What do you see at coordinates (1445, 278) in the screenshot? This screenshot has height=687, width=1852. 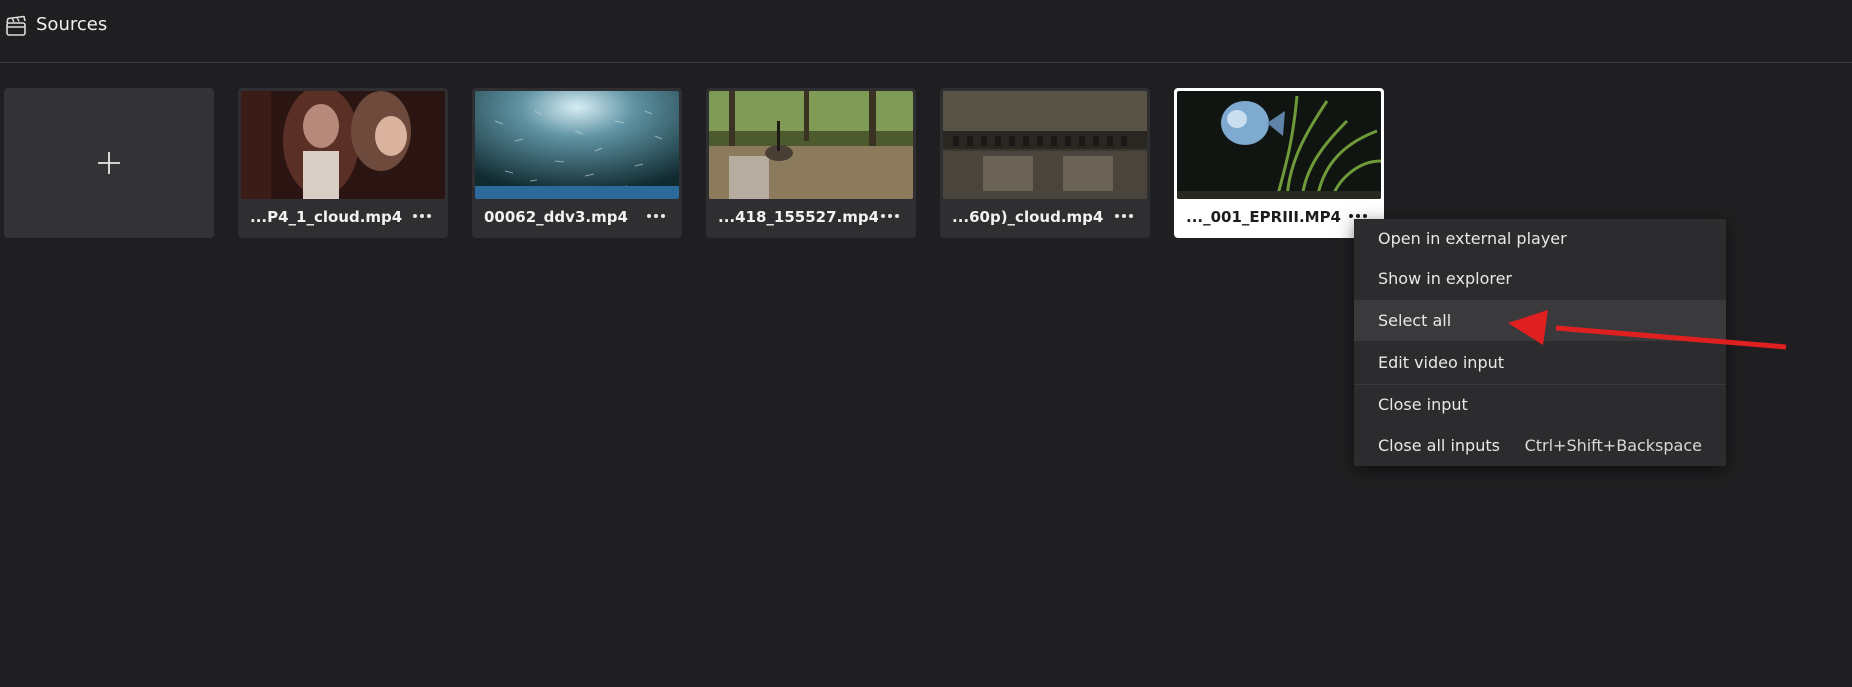 I see `menu-item-label: Show in explorer` at bounding box center [1445, 278].